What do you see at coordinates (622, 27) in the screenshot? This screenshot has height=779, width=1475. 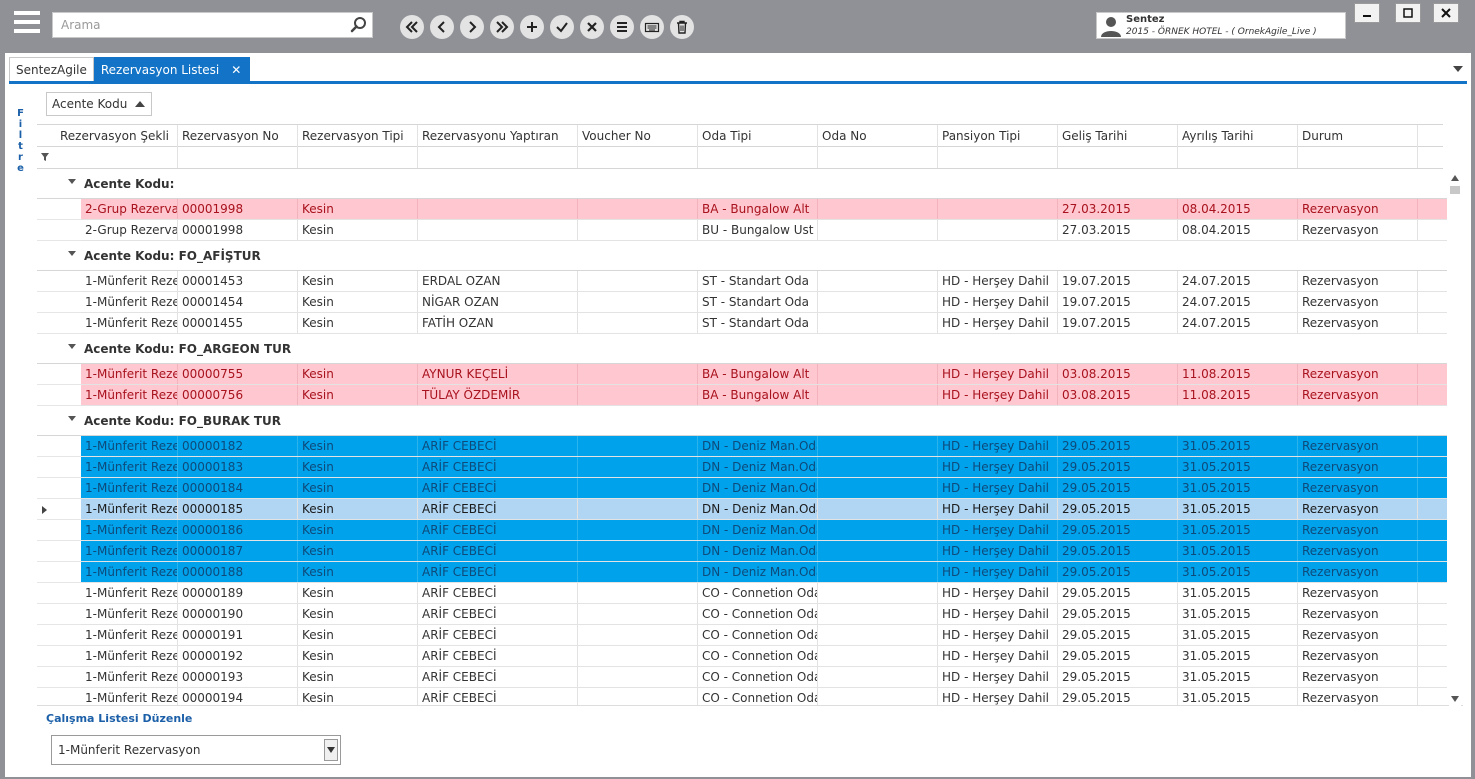 I see `list-view-button` at bounding box center [622, 27].